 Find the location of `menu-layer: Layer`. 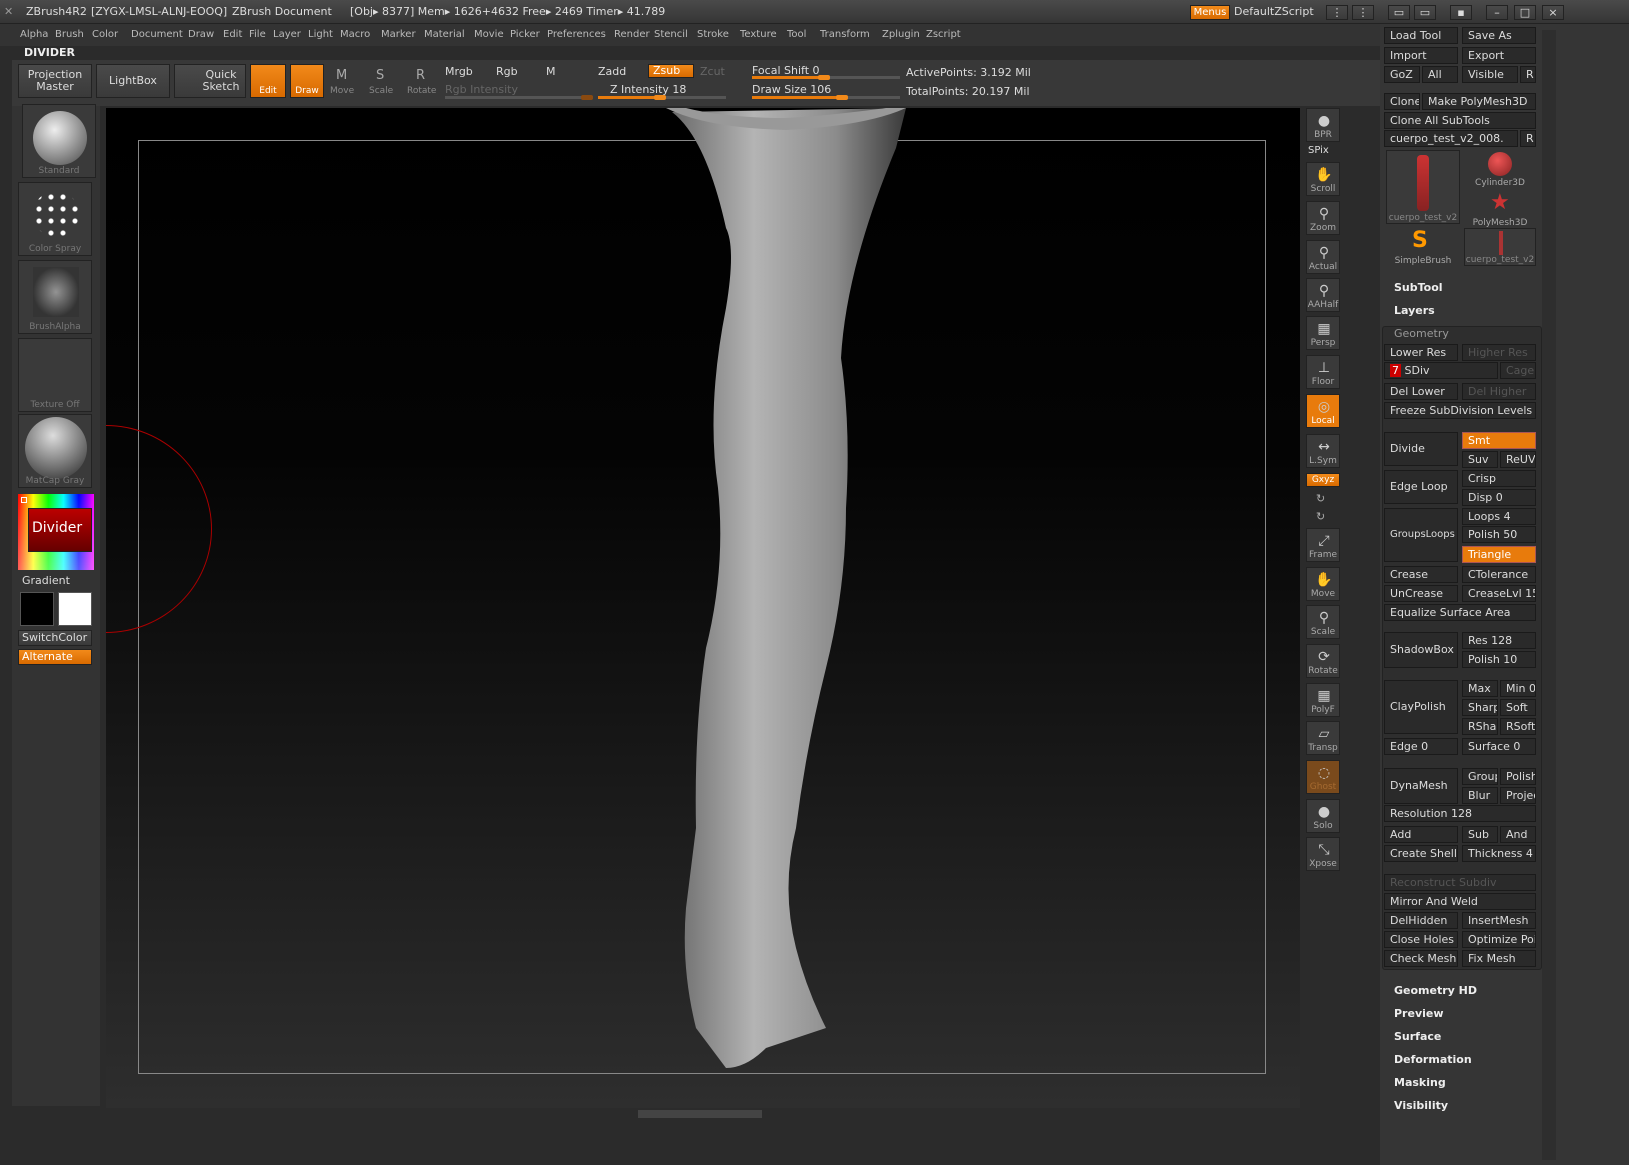

menu-layer: Layer is located at coordinates (287, 34).